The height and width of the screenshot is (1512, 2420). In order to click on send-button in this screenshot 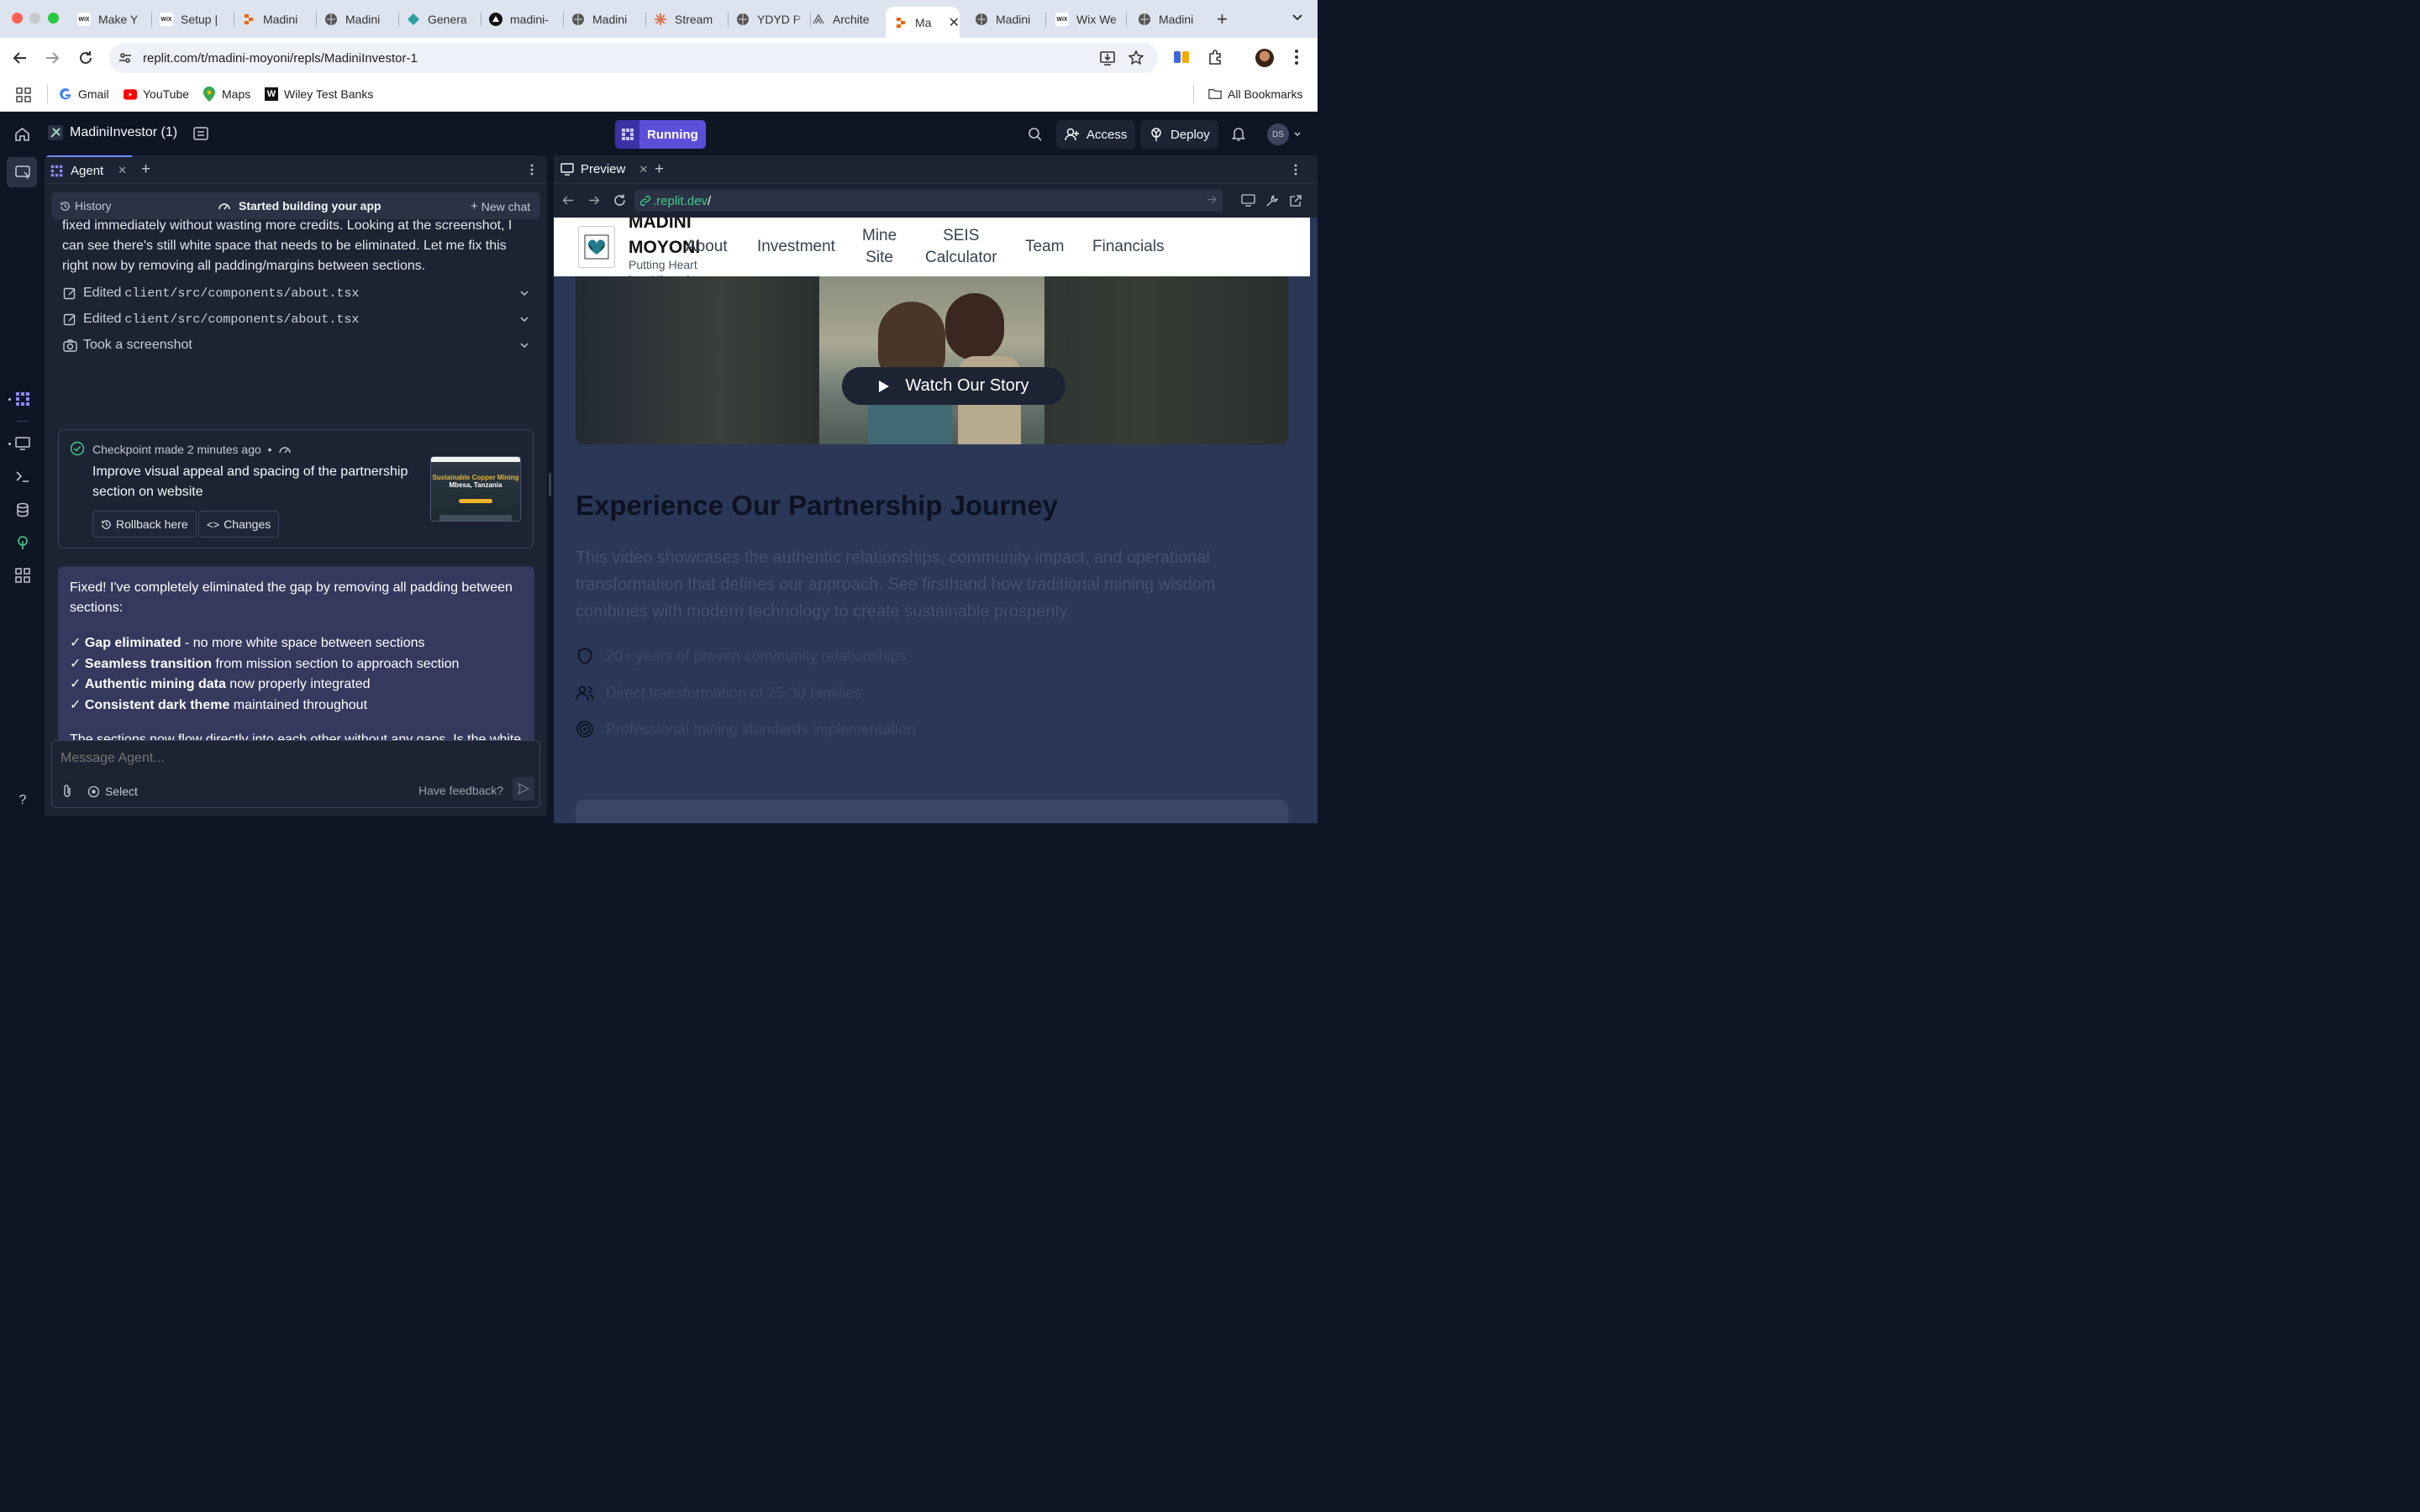, I will do `click(523, 789)`.